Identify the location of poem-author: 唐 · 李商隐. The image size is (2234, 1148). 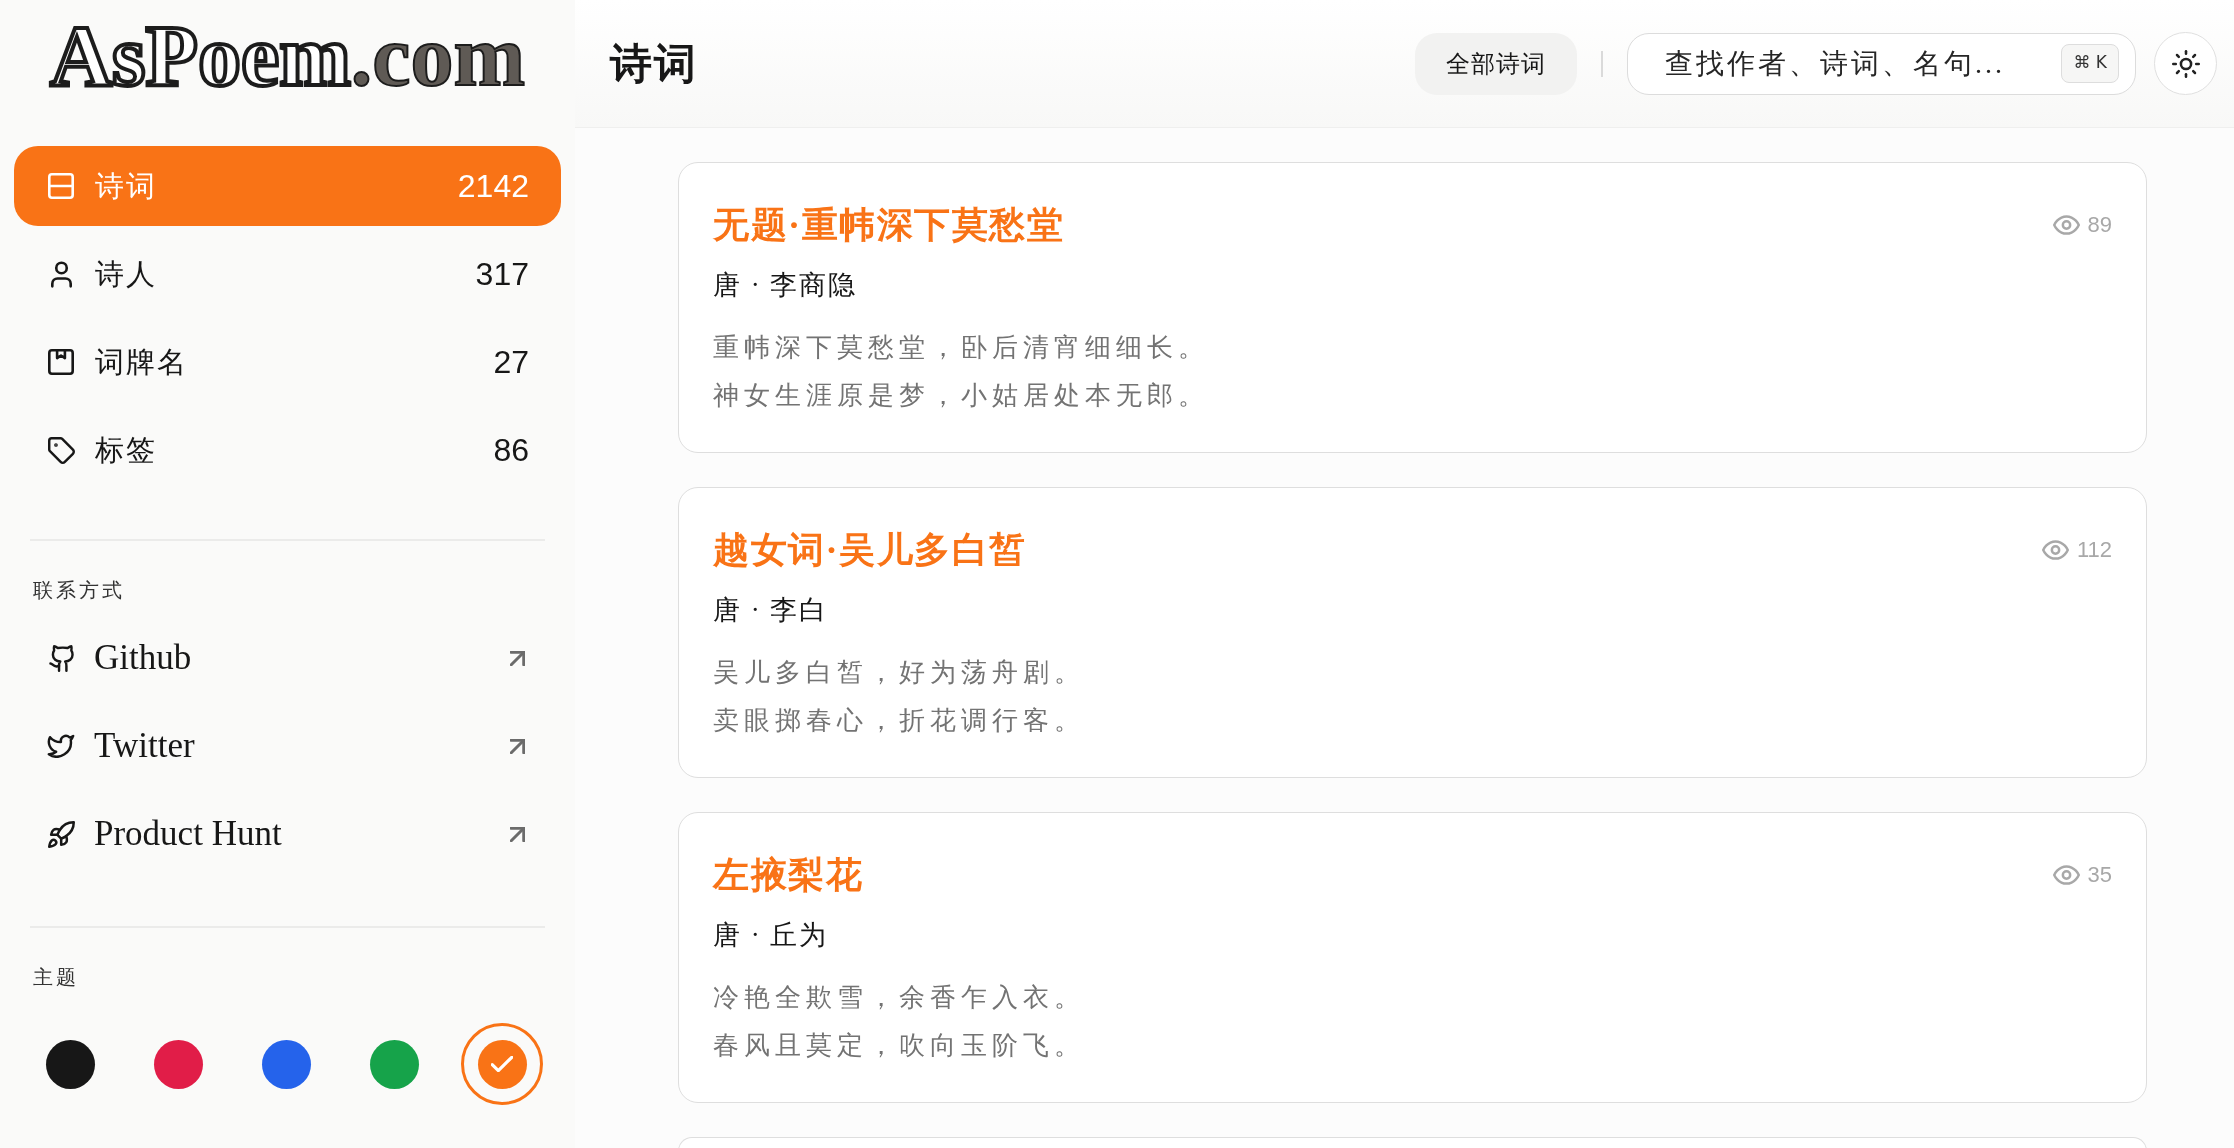
(785, 285).